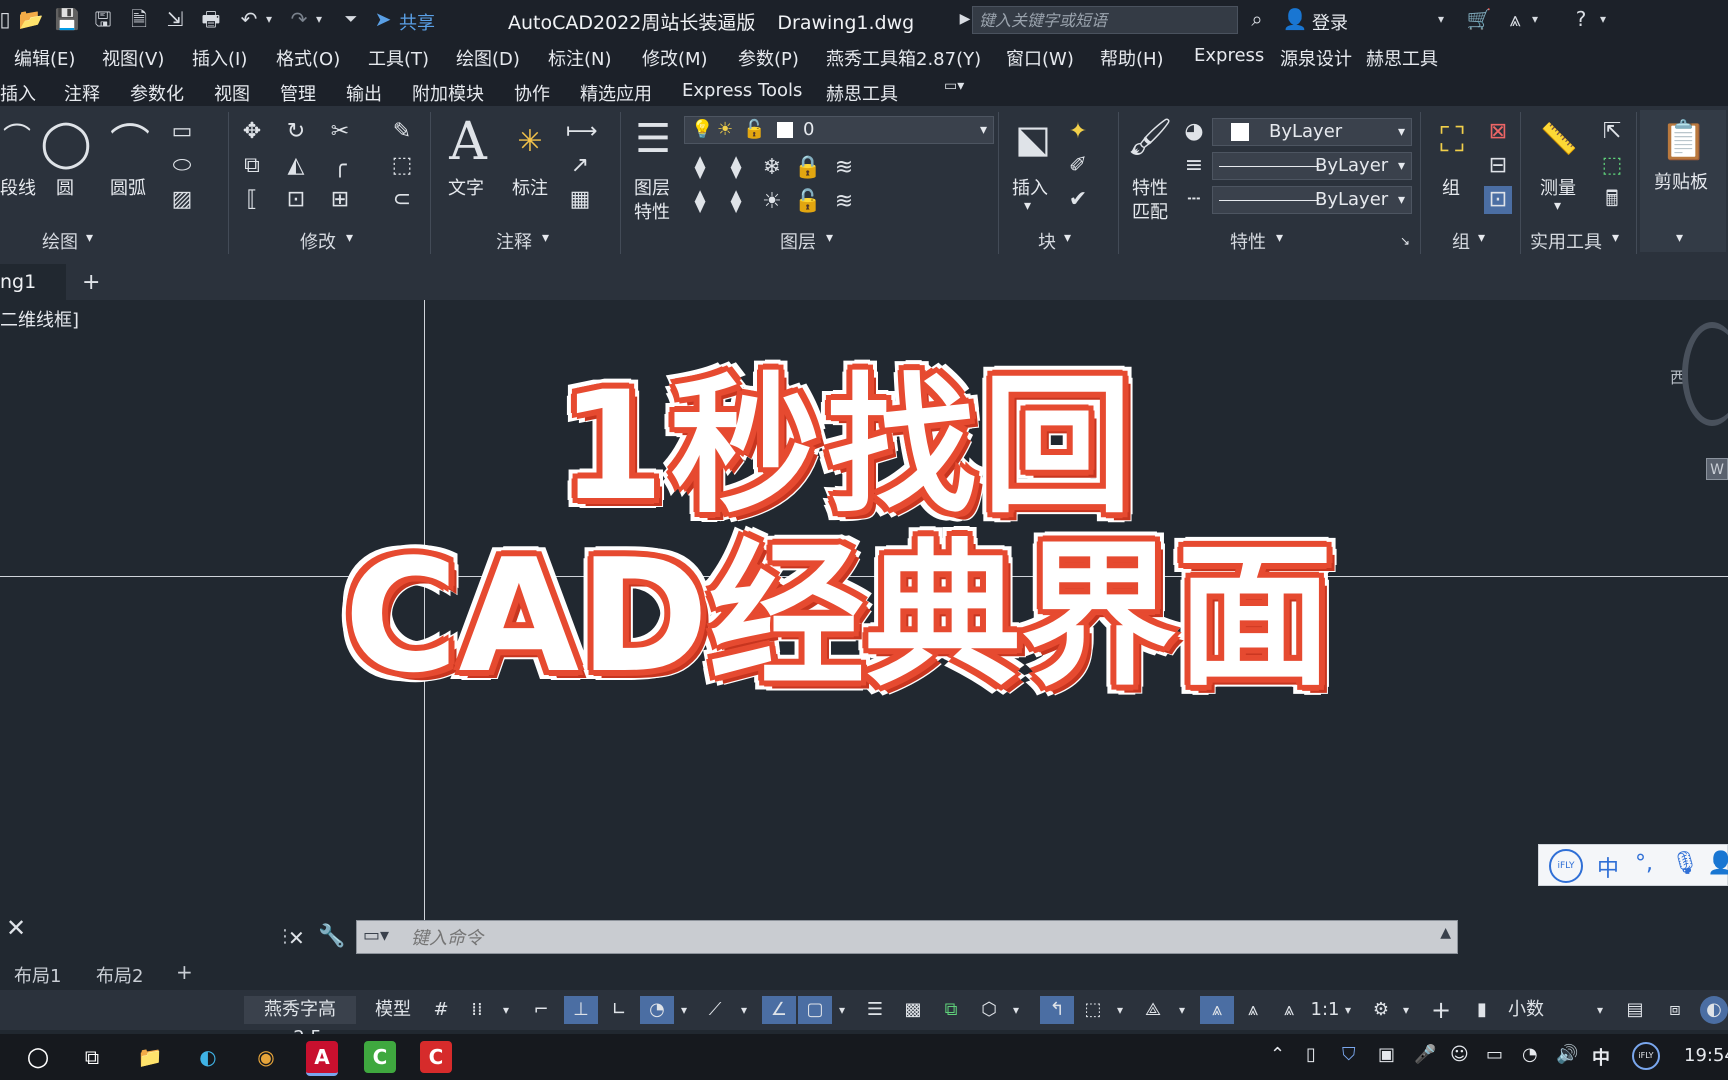 This screenshot has height=1080, width=1728. Describe the element at coordinates (1530, 1054) in the screenshot. I see `tray-wifi-icon: ◔` at that location.